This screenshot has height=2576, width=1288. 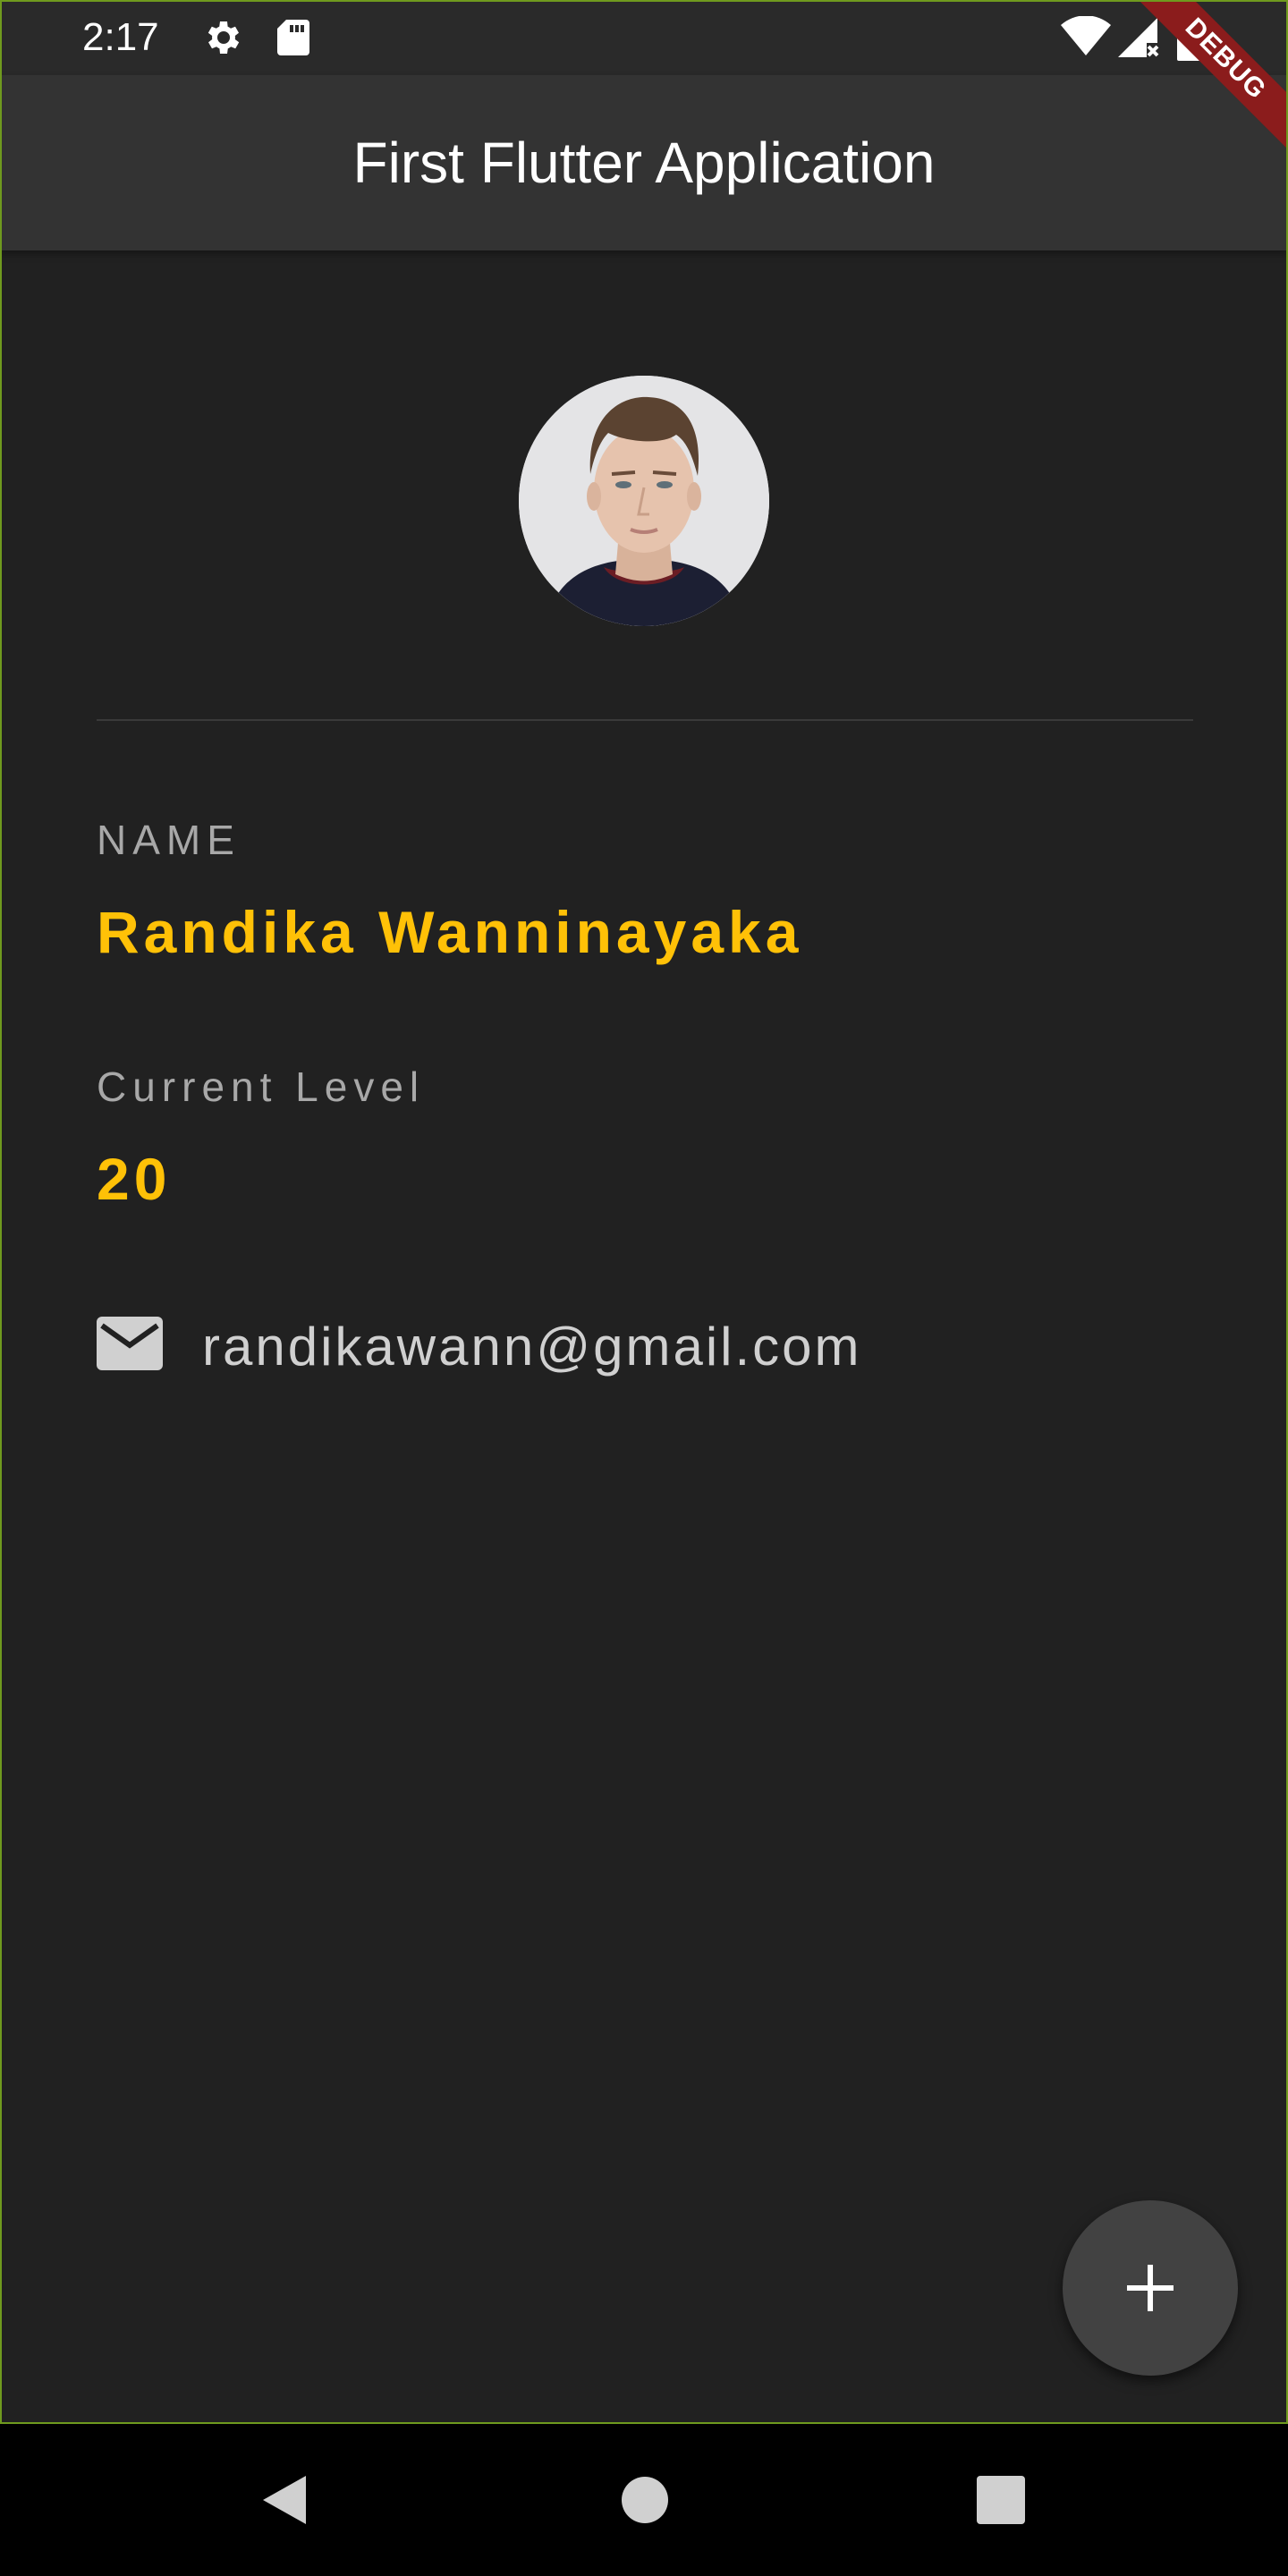 I want to click on status-bar: 2:17, so click(x=644, y=37).